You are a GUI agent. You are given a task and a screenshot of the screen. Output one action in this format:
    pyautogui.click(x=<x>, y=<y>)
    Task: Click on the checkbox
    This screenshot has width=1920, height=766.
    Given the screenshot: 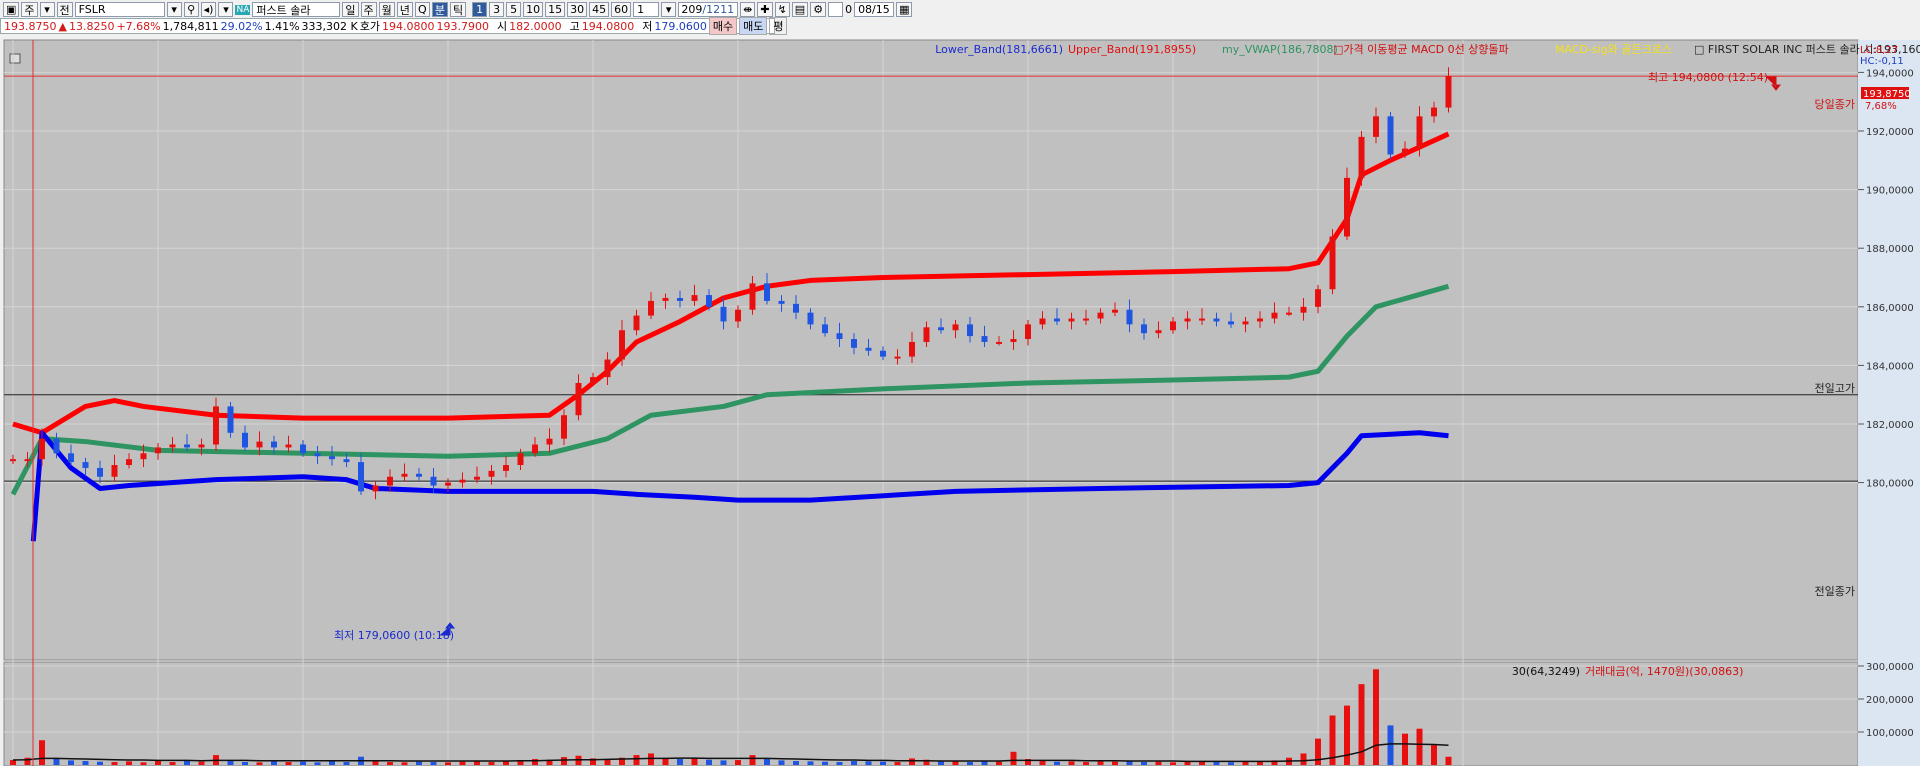 What is the action you would take?
    pyautogui.click(x=836, y=9)
    